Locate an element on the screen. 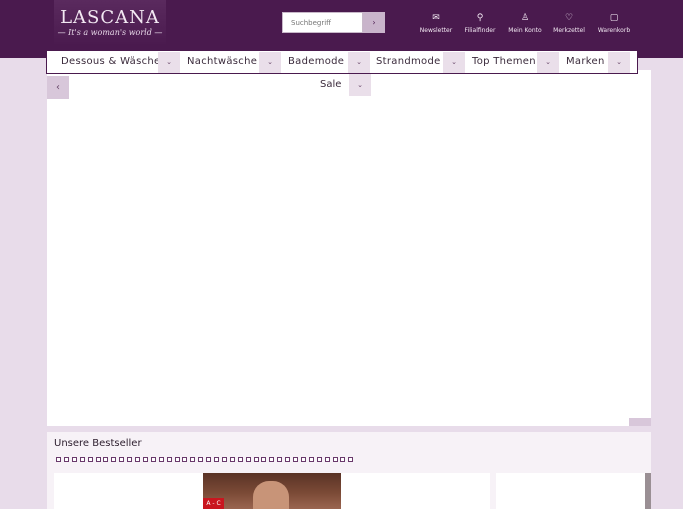 Image resolution: width=683 pixels, height=509 pixels. size-badge: A - C is located at coordinates (213, 503).